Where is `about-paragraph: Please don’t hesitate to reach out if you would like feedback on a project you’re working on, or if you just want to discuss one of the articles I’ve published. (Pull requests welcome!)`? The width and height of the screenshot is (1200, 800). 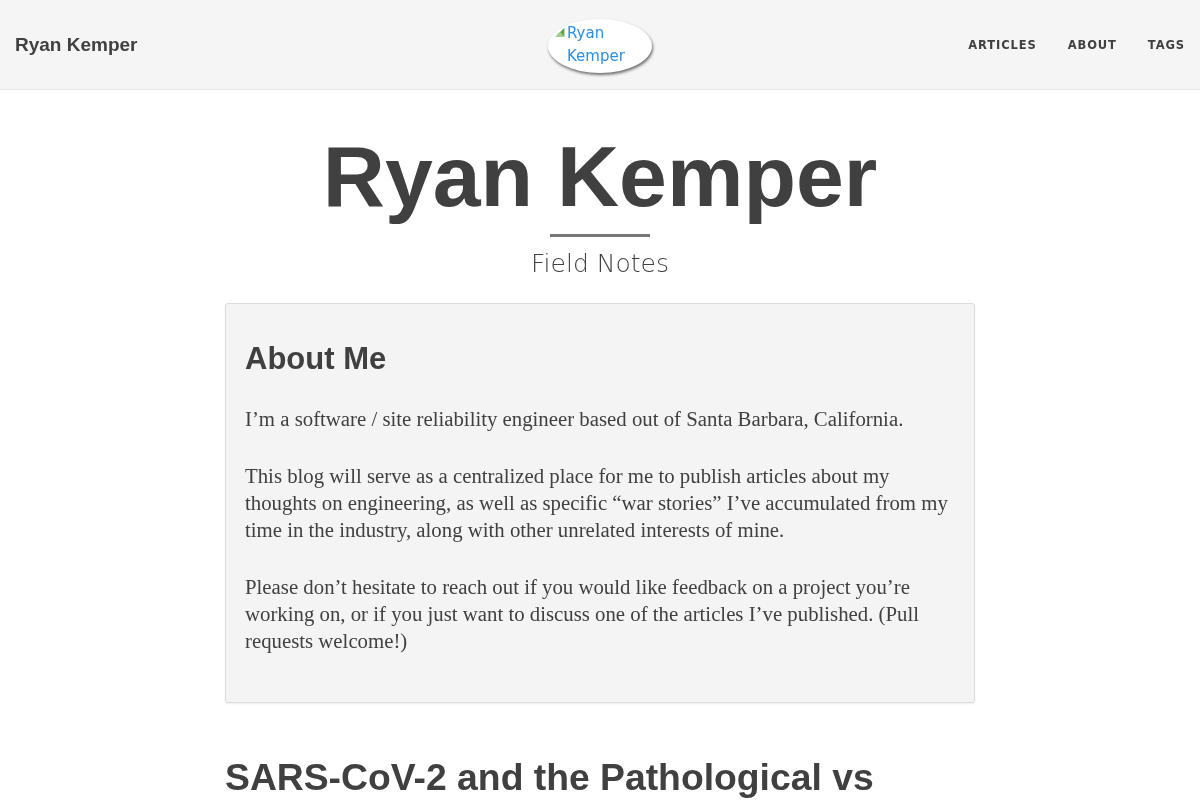 about-paragraph: Please don’t hesitate to reach out if you would like feedback on a project you’re working on, or if you just want to discuss one of the articles I’ve published. (Pull requests welcome!) is located at coordinates (583, 614).